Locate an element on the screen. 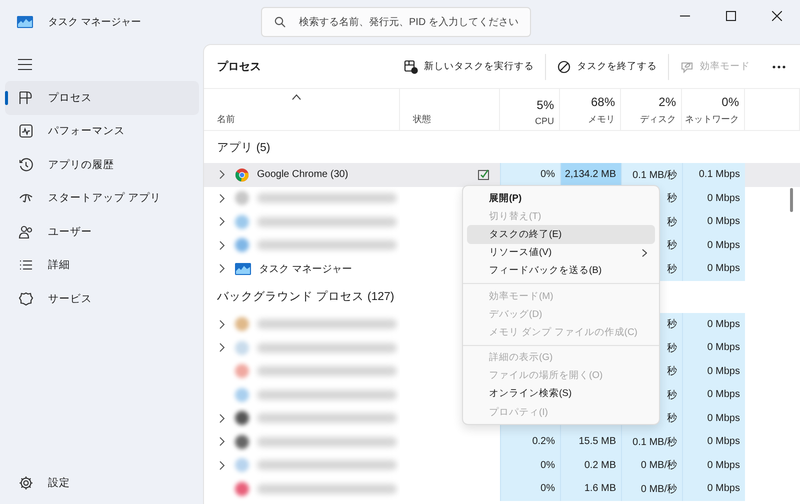  cpu-value: 0.2% is located at coordinates (543, 442).